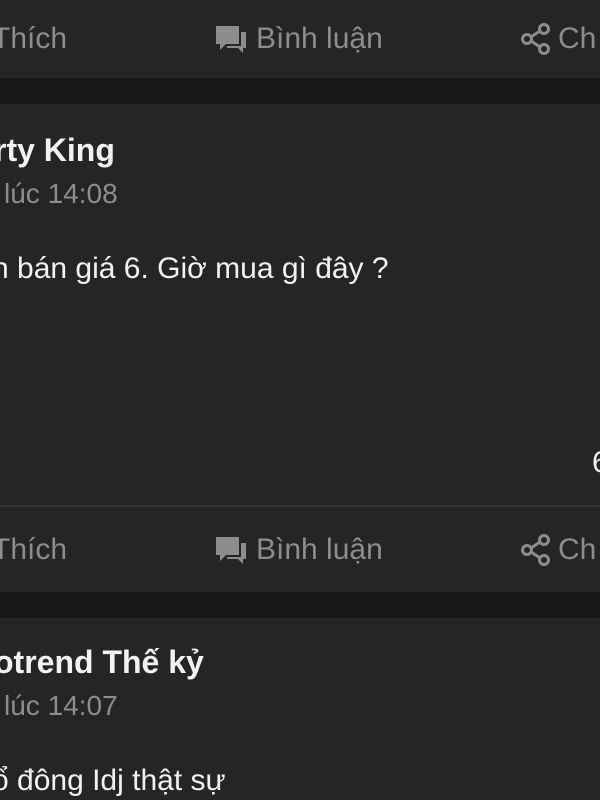 The image size is (600, 800). What do you see at coordinates (194, 268) in the screenshot?
I see `post-content: n bán giá 6. Giờ mua gì đây ?` at bounding box center [194, 268].